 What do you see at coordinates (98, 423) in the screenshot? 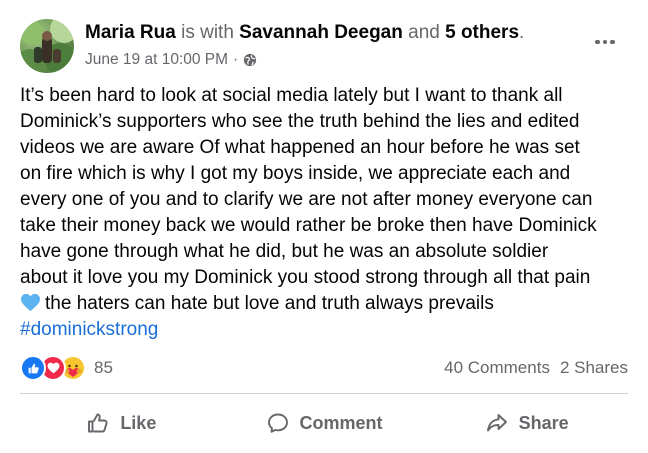
I see `thumbs-up-icon` at bounding box center [98, 423].